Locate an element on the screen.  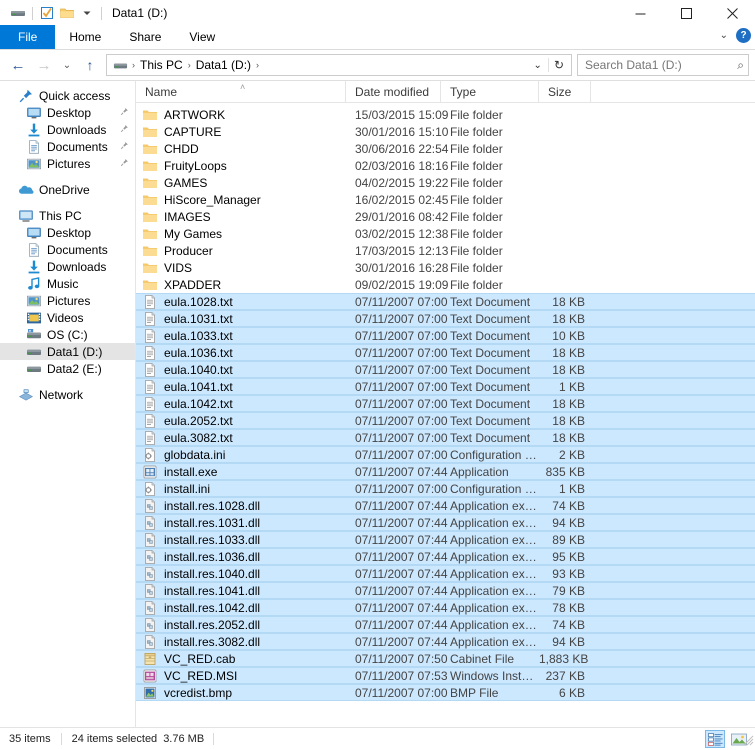
file-name-cell: XPADDER is located at coordinates (241, 285).